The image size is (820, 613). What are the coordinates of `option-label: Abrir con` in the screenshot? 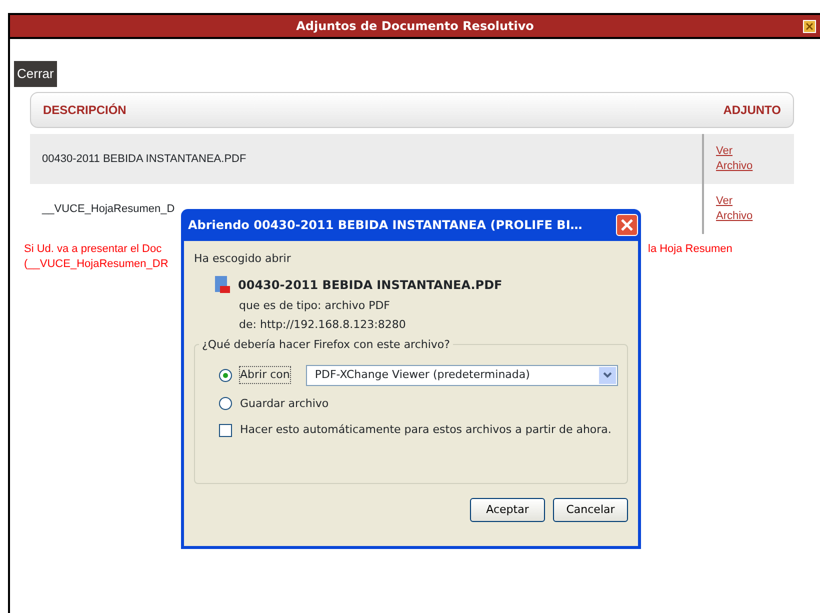 It's located at (265, 375).